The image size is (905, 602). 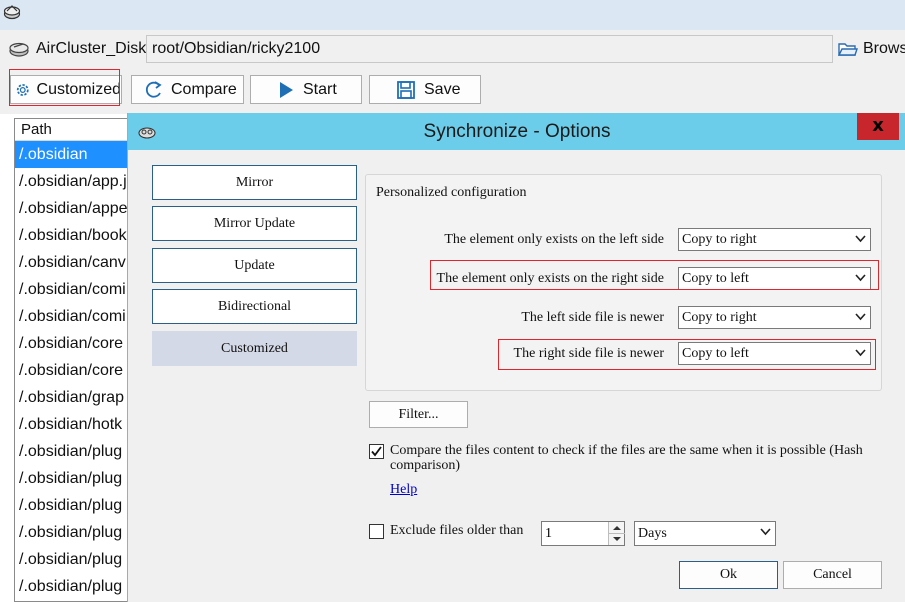 What do you see at coordinates (254, 306) in the screenshot?
I see `mode-bidirectional-button: Bidirectional` at bounding box center [254, 306].